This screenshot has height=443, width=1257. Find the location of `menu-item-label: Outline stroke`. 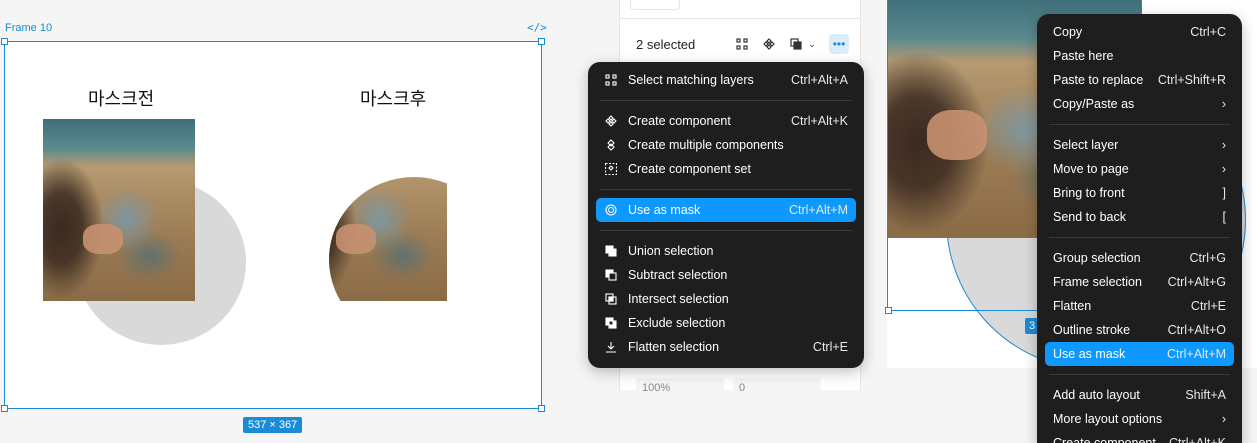

menu-item-label: Outline stroke is located at coordinates (1092, 330).